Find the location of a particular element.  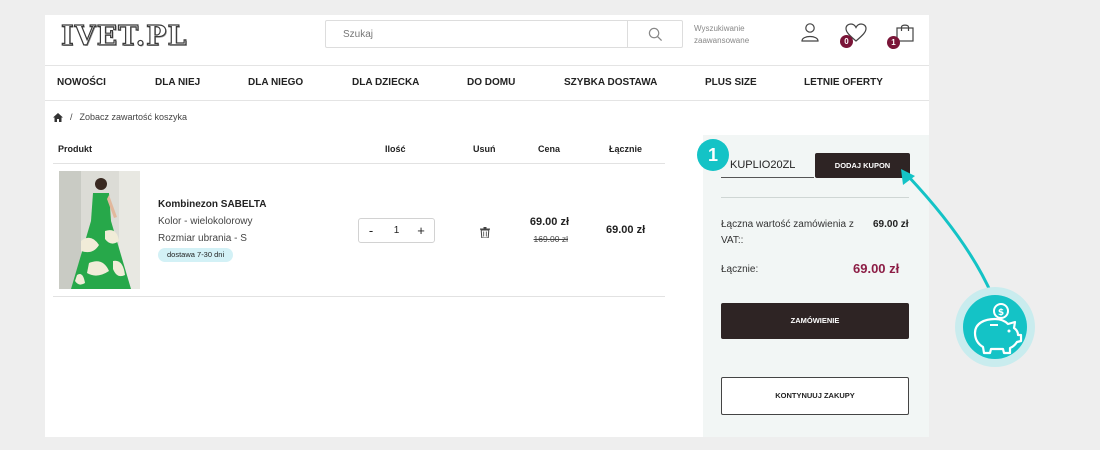

pointer-arrow-icon is located at coordinates (947, 232).